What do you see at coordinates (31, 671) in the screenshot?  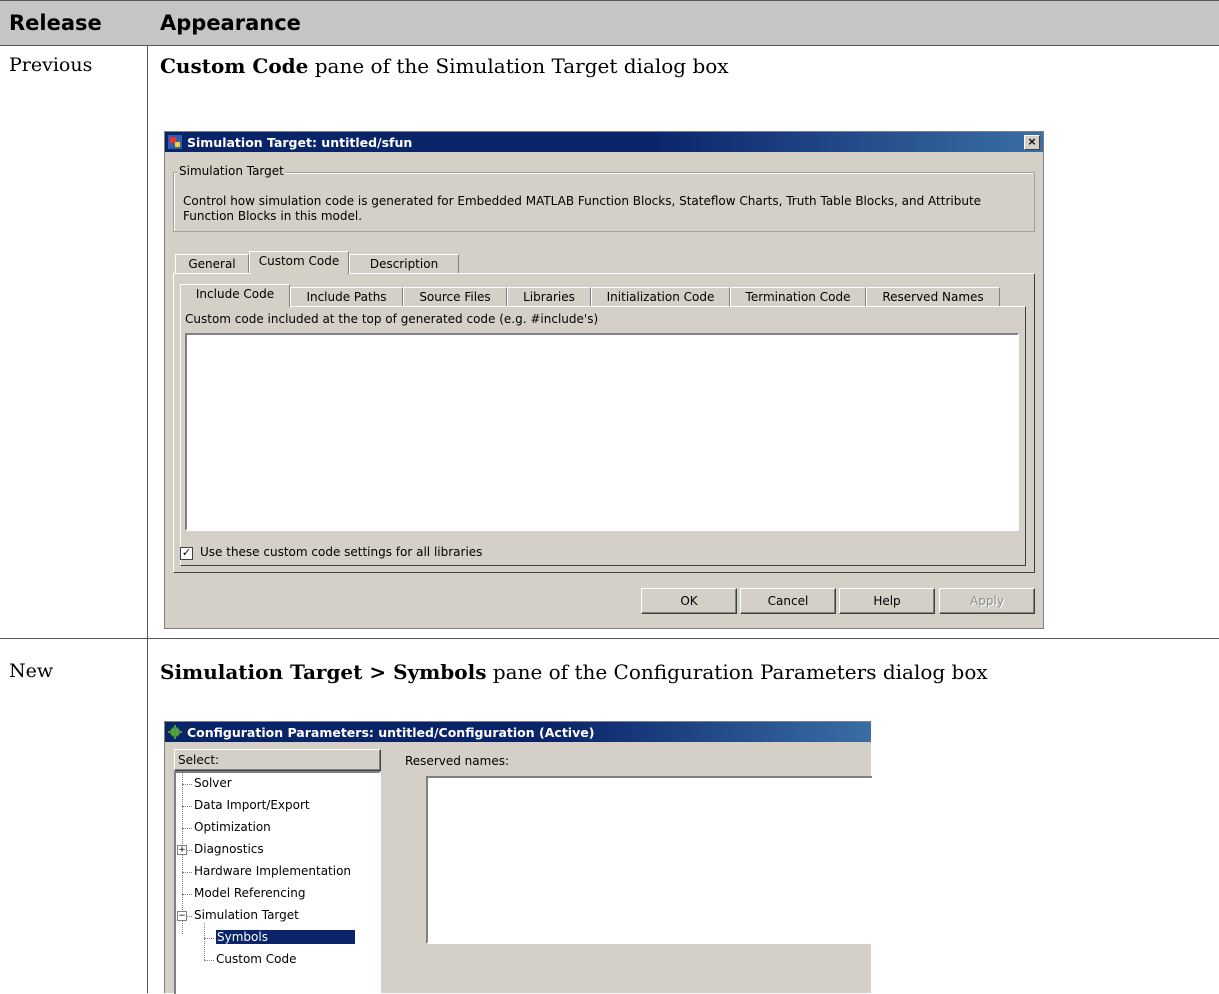 I see `release-new: New` at bounding box center [31, 671].